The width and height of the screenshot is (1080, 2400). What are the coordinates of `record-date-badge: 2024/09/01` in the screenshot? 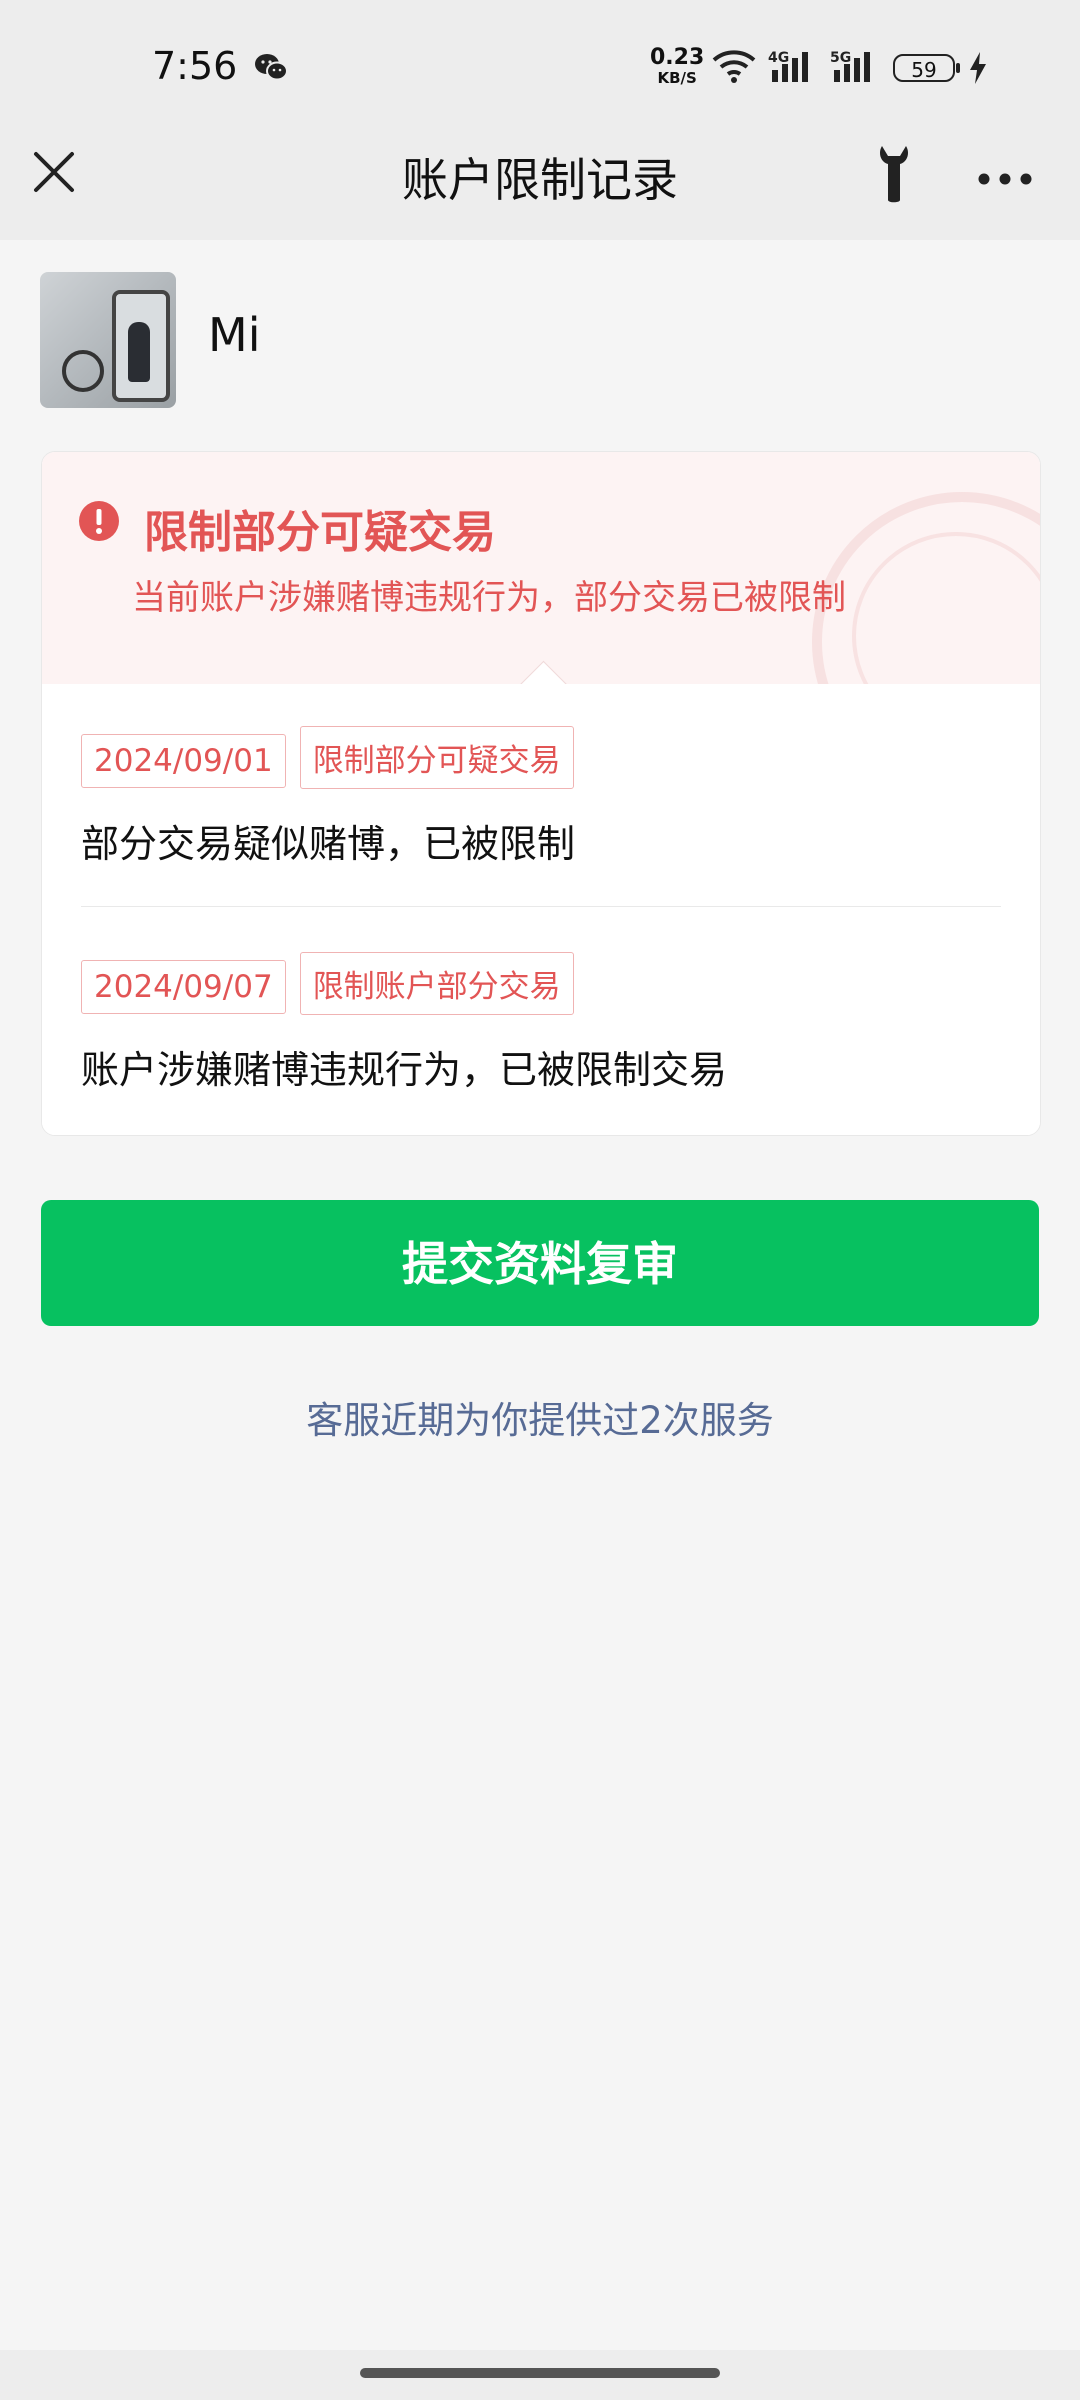 It's located at (183, 761).